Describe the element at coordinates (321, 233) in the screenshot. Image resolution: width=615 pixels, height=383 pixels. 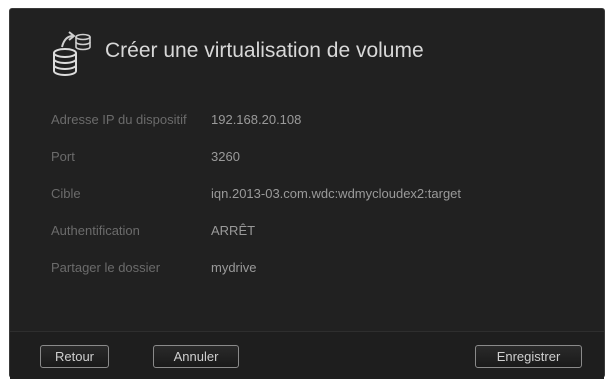
I see `field-row-authentication: Authentification ARRÊT` at that location.